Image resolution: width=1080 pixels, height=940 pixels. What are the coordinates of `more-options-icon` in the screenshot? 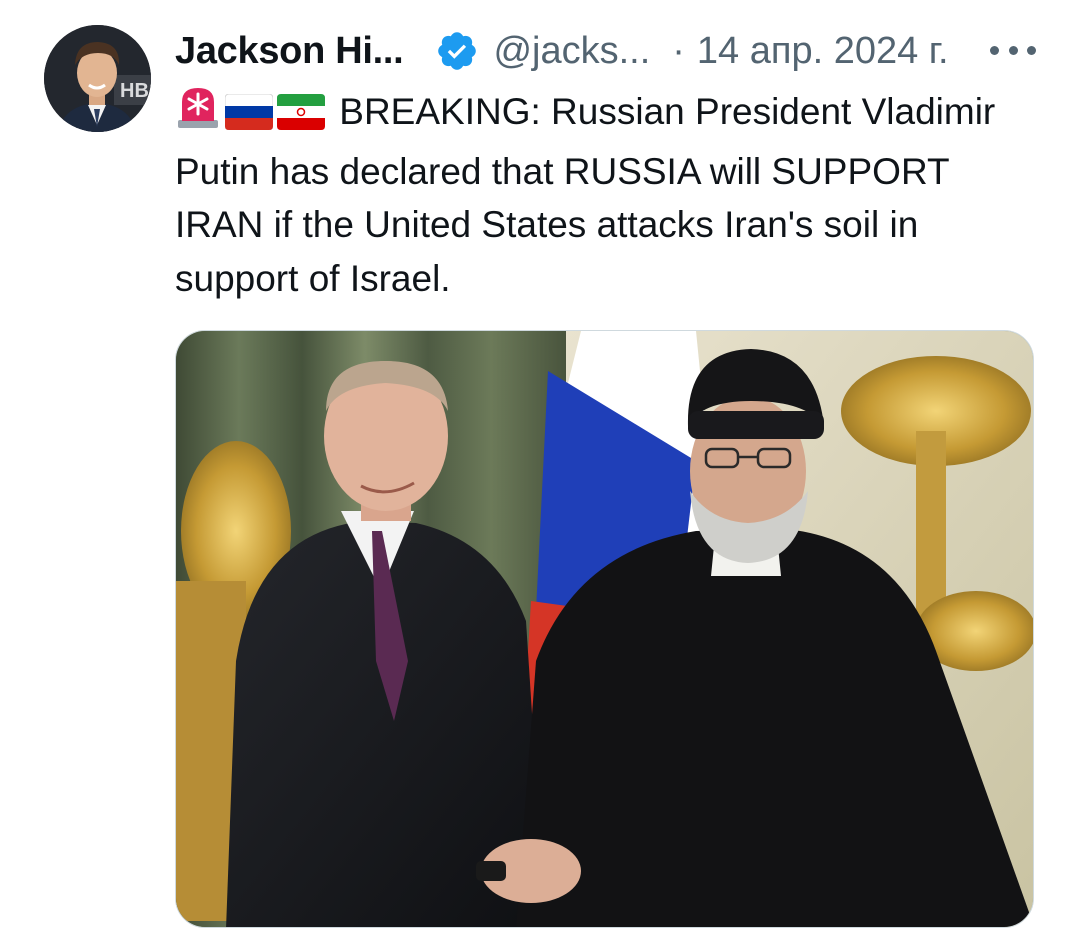 It's located at (1013, 50).